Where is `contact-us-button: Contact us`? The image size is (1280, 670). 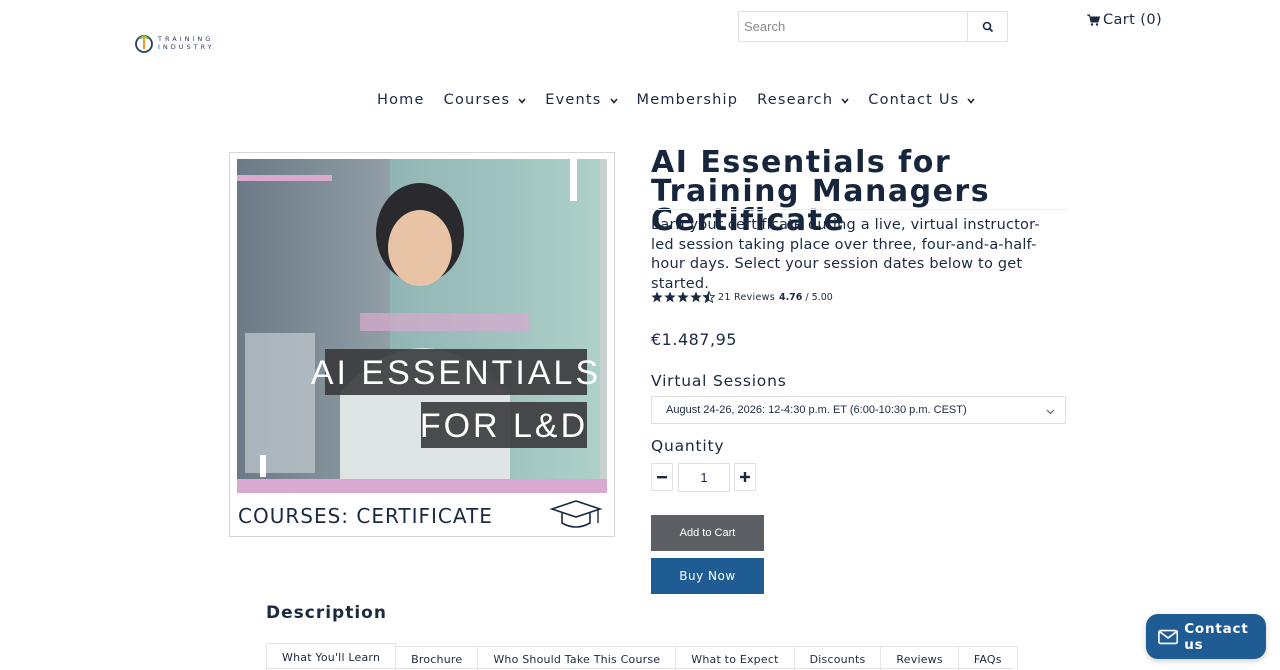
contact-us-button: Contact us is located at coordinates (1206, 636).